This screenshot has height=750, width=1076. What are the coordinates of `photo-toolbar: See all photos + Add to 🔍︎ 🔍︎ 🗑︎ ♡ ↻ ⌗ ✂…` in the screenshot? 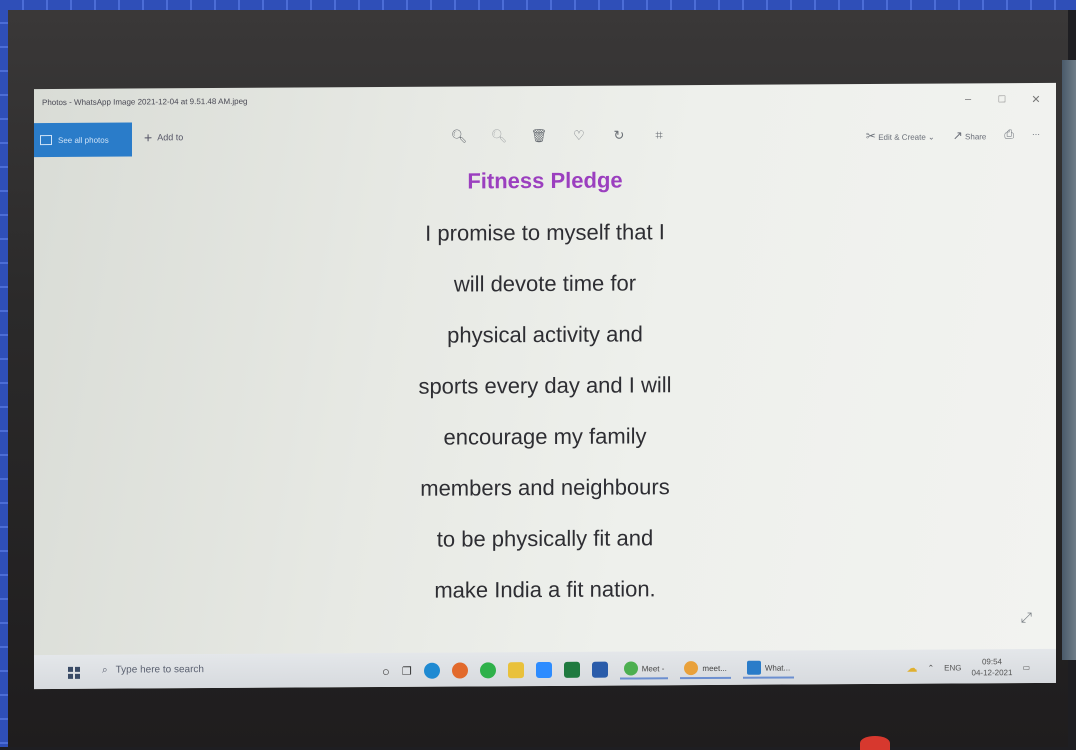 It's located at (545, 137).